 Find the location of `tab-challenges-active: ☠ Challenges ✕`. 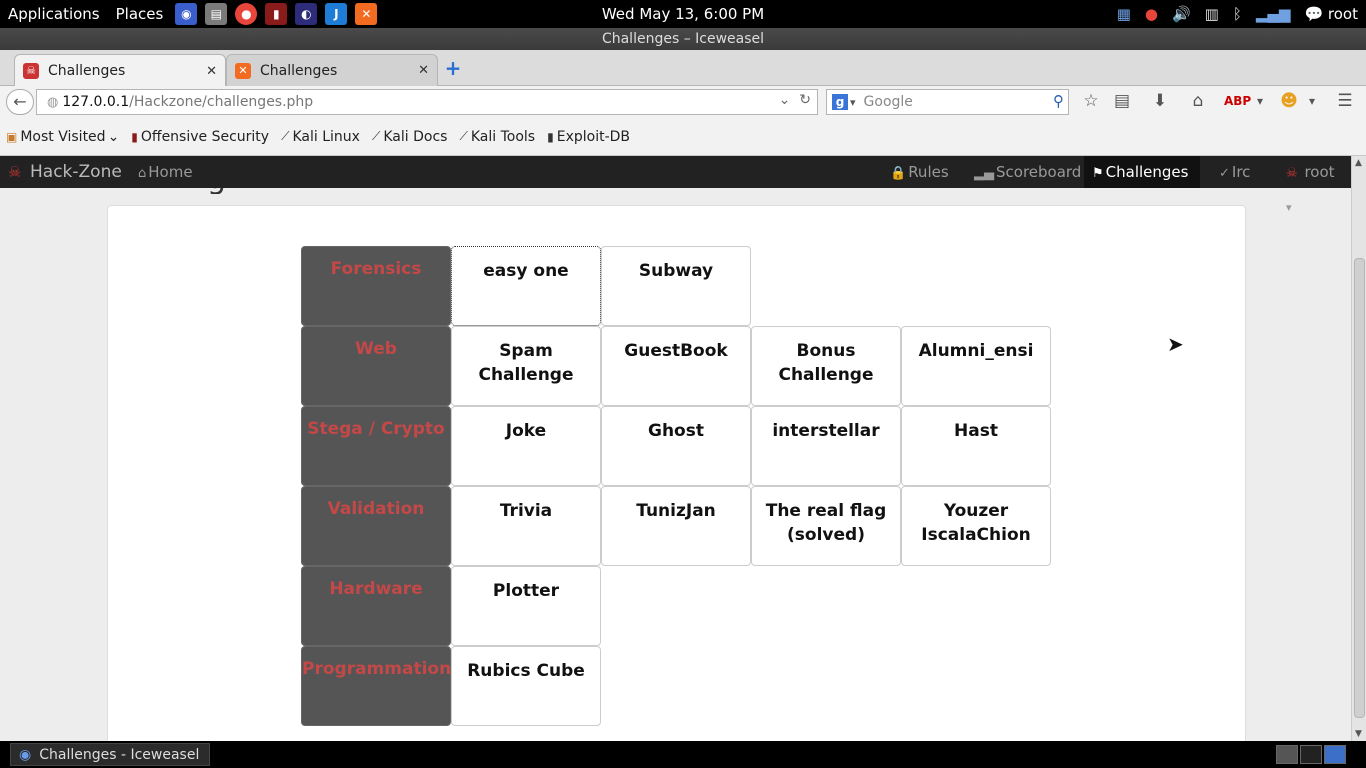

tab-challenges-active: ☠ Challenges ✕ is located at coordinates (120, 70).